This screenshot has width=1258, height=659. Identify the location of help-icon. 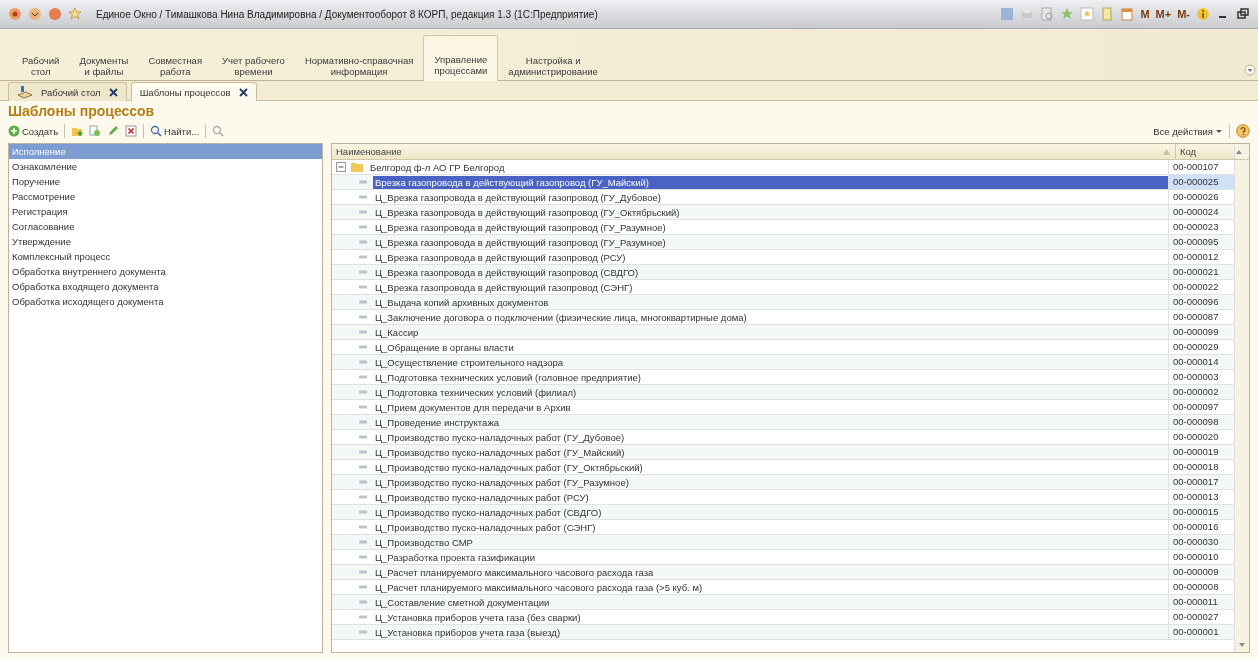
(1243, 131).